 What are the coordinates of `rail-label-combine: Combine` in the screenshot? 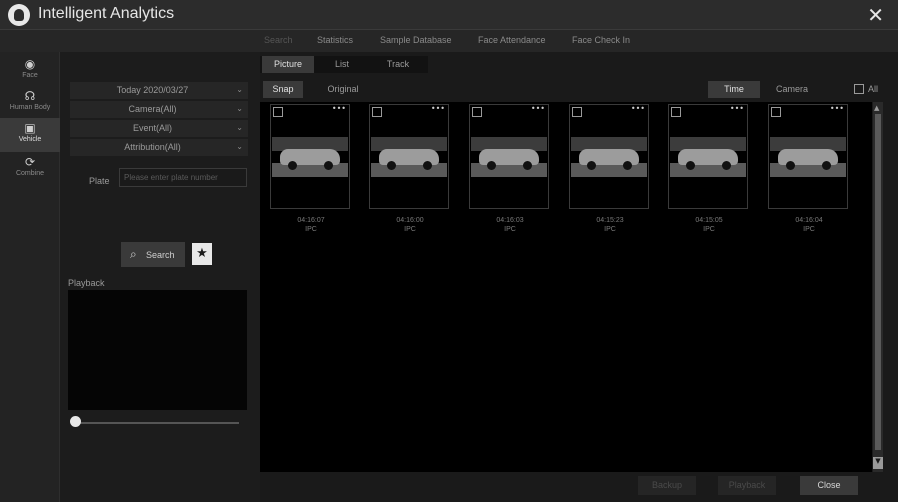 It's located at (29, 173).